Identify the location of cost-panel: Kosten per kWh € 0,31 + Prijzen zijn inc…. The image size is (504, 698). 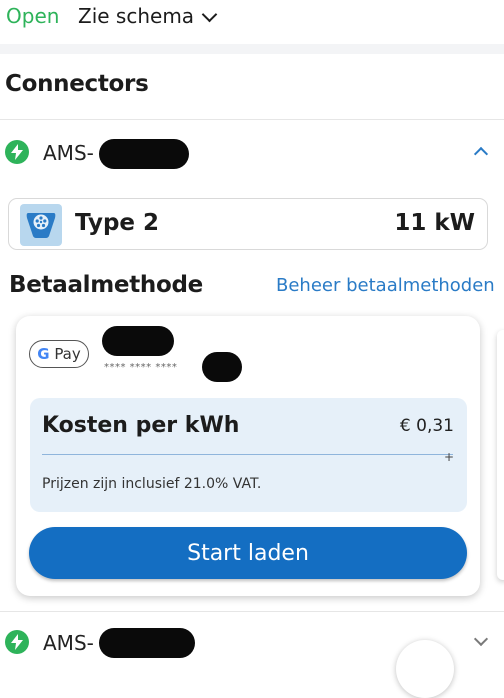
(248, 455).